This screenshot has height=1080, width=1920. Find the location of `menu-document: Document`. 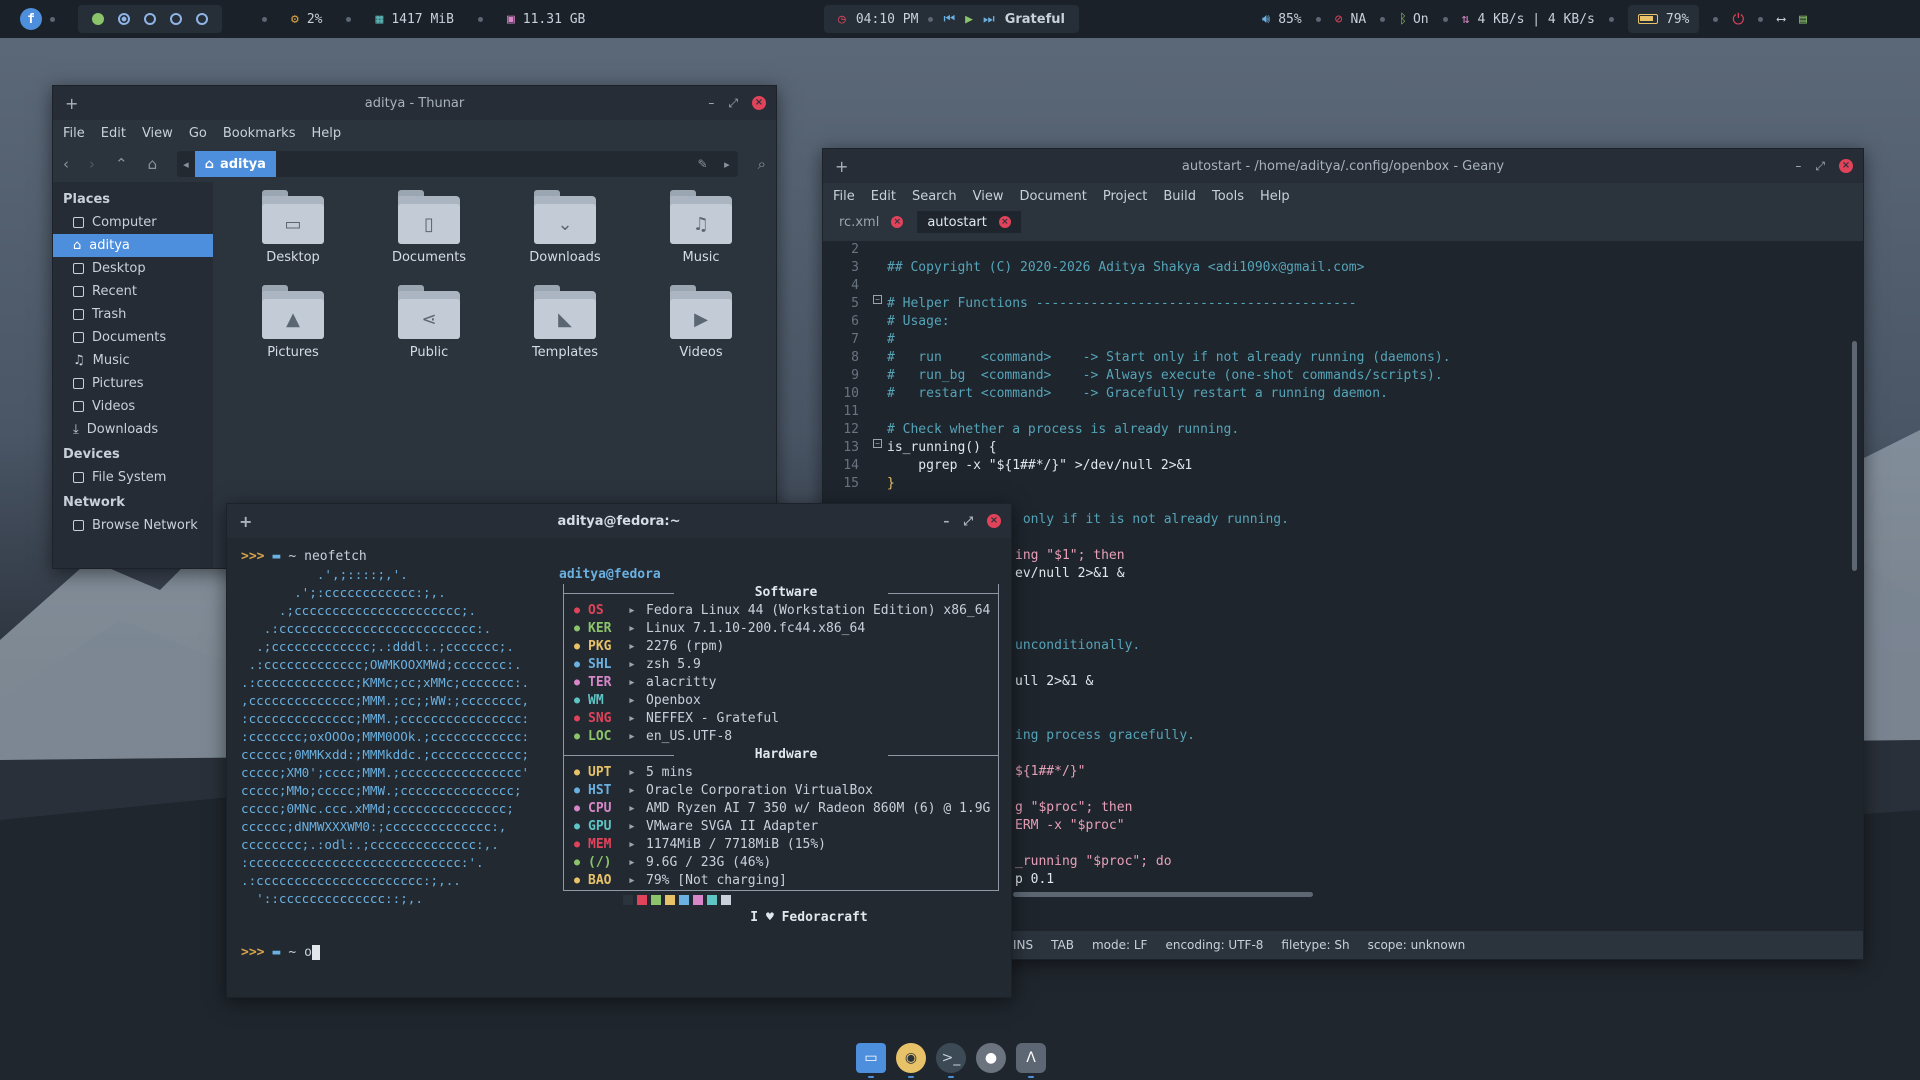

menu-document: Document is located at coordinates (1052, 196).